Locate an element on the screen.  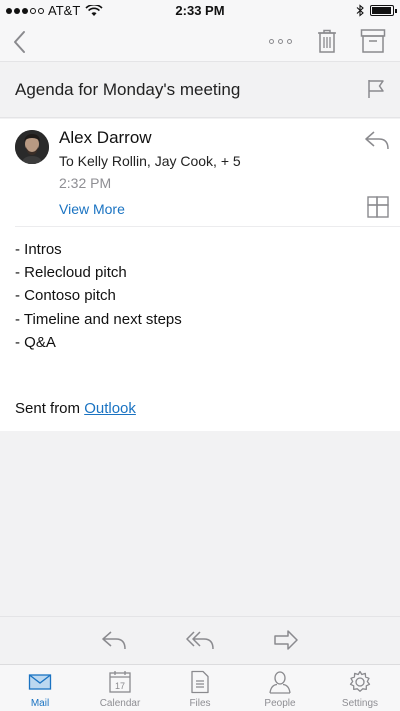
tab-people: People is located at coordinates (280, 688).